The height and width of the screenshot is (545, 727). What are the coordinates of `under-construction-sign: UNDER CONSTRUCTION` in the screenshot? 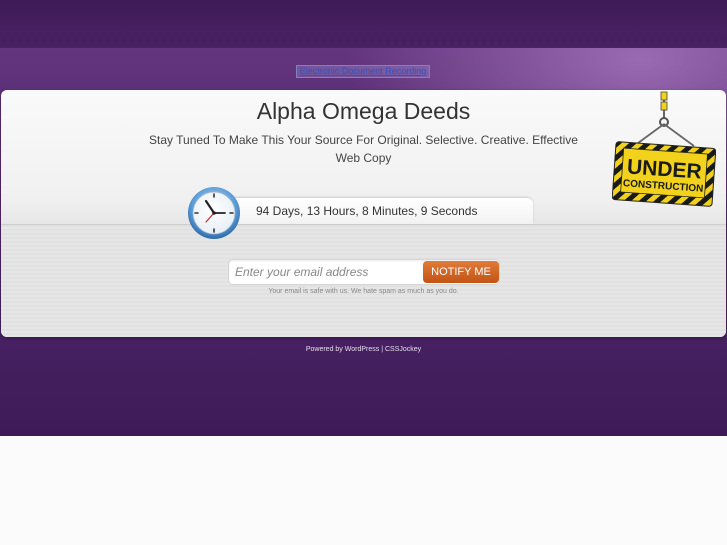 It's located at (664, 149).